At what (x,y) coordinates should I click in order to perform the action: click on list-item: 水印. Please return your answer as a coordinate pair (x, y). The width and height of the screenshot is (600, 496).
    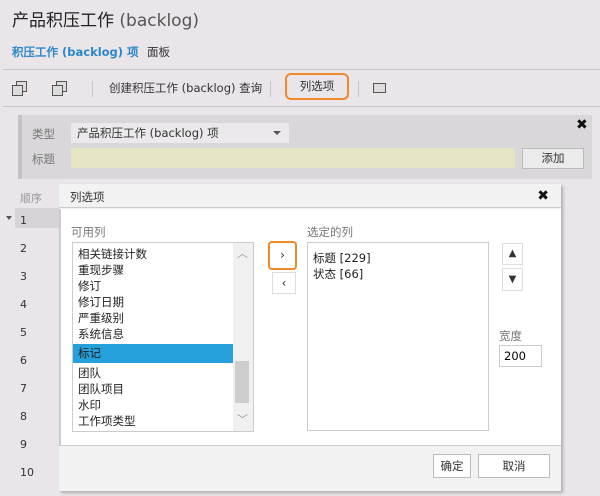
    Looking at the image, I should click on (89, 405).